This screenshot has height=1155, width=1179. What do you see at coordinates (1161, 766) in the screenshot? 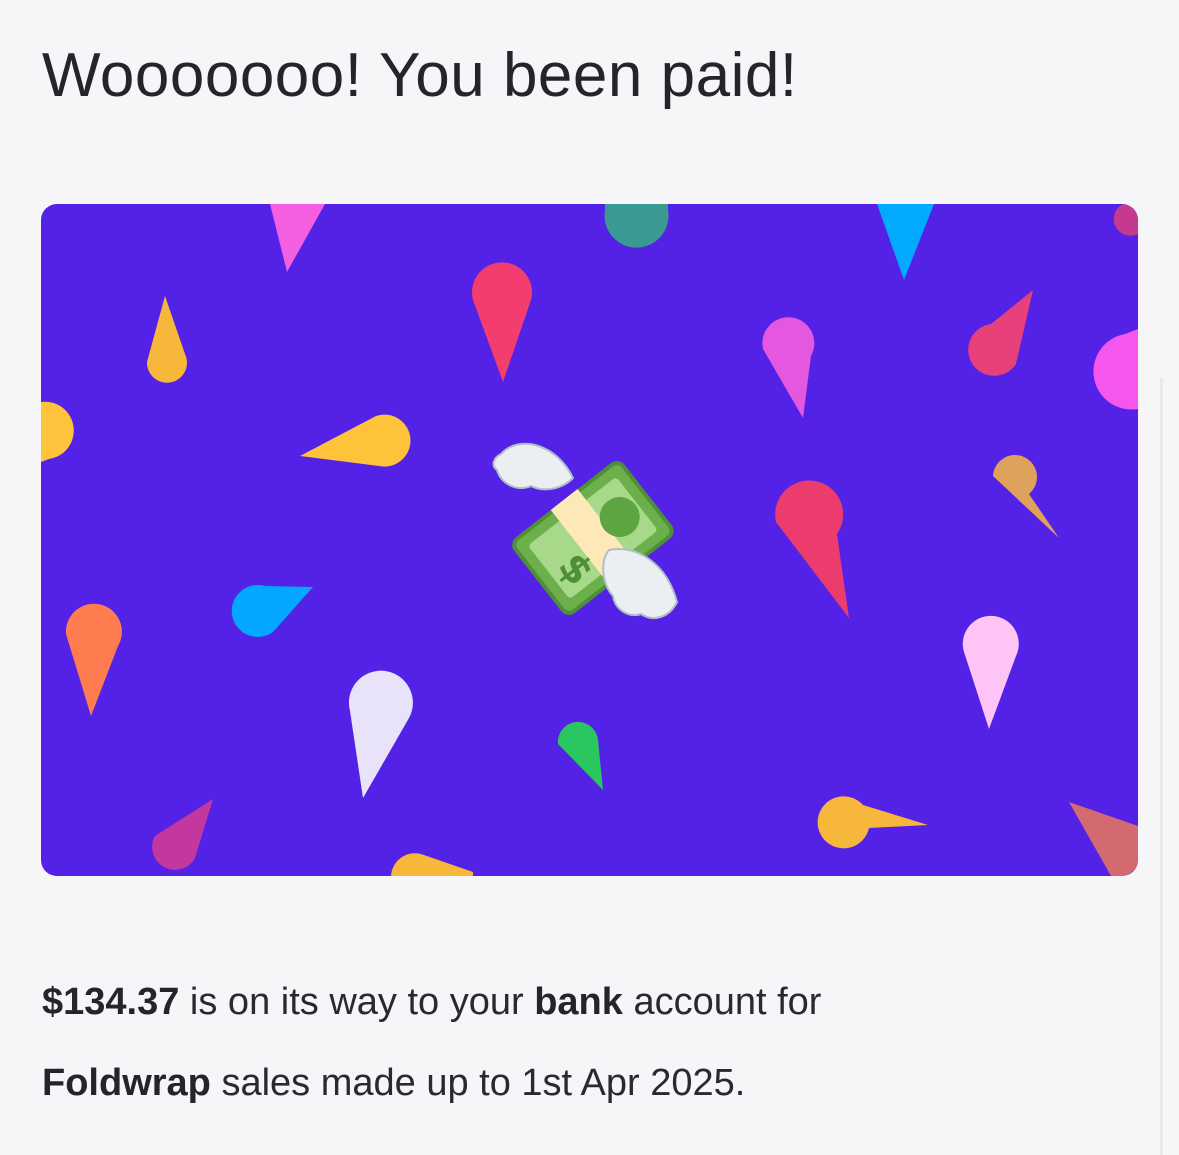
I see `scrollbar-track` at bounding box center [1161, 766].